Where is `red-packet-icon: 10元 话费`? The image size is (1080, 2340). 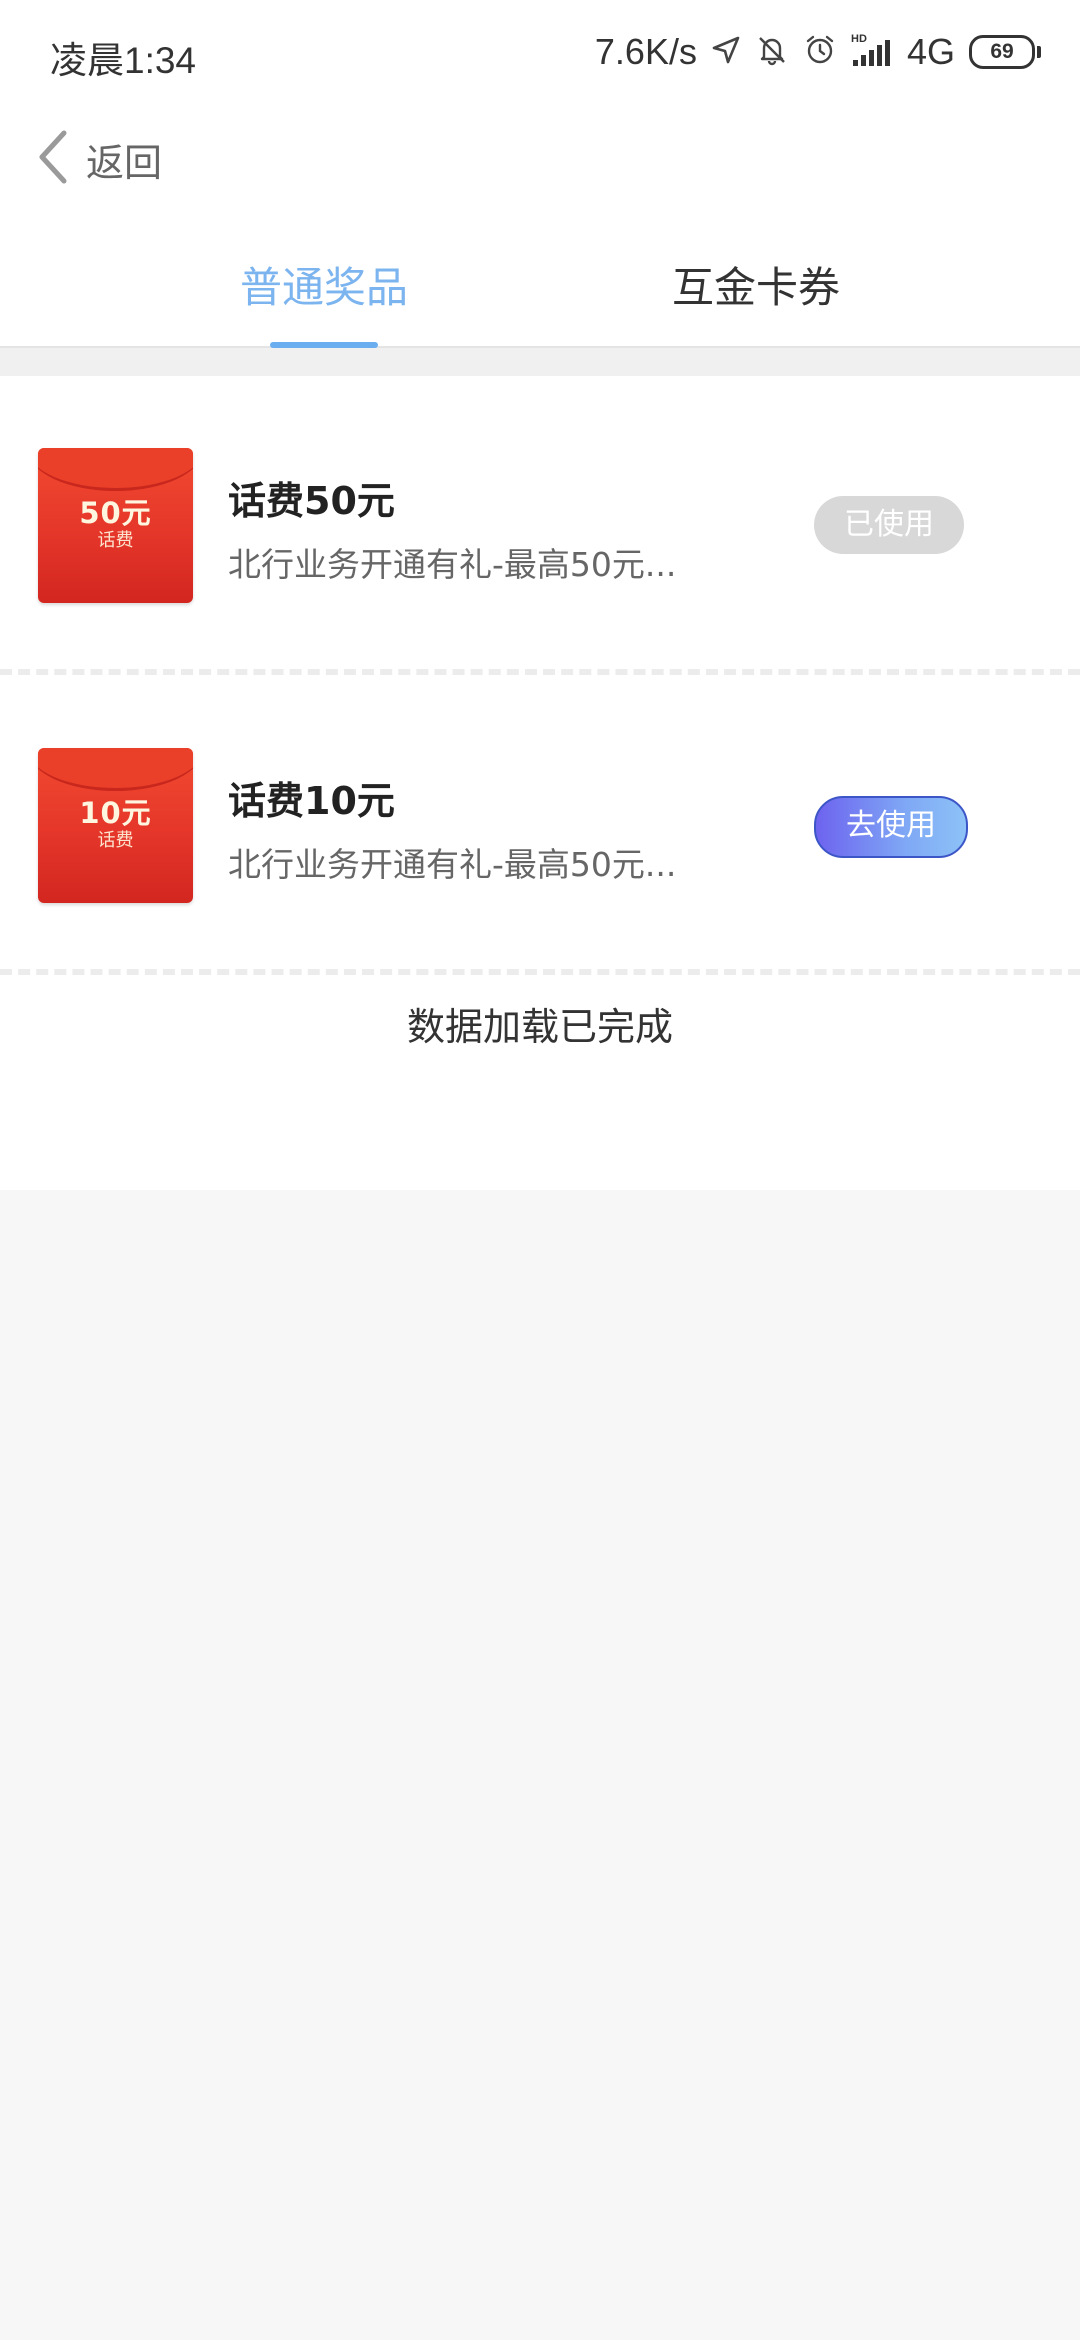 red-packet-icon: 10元 话费 is located at coordinates (115, 825).